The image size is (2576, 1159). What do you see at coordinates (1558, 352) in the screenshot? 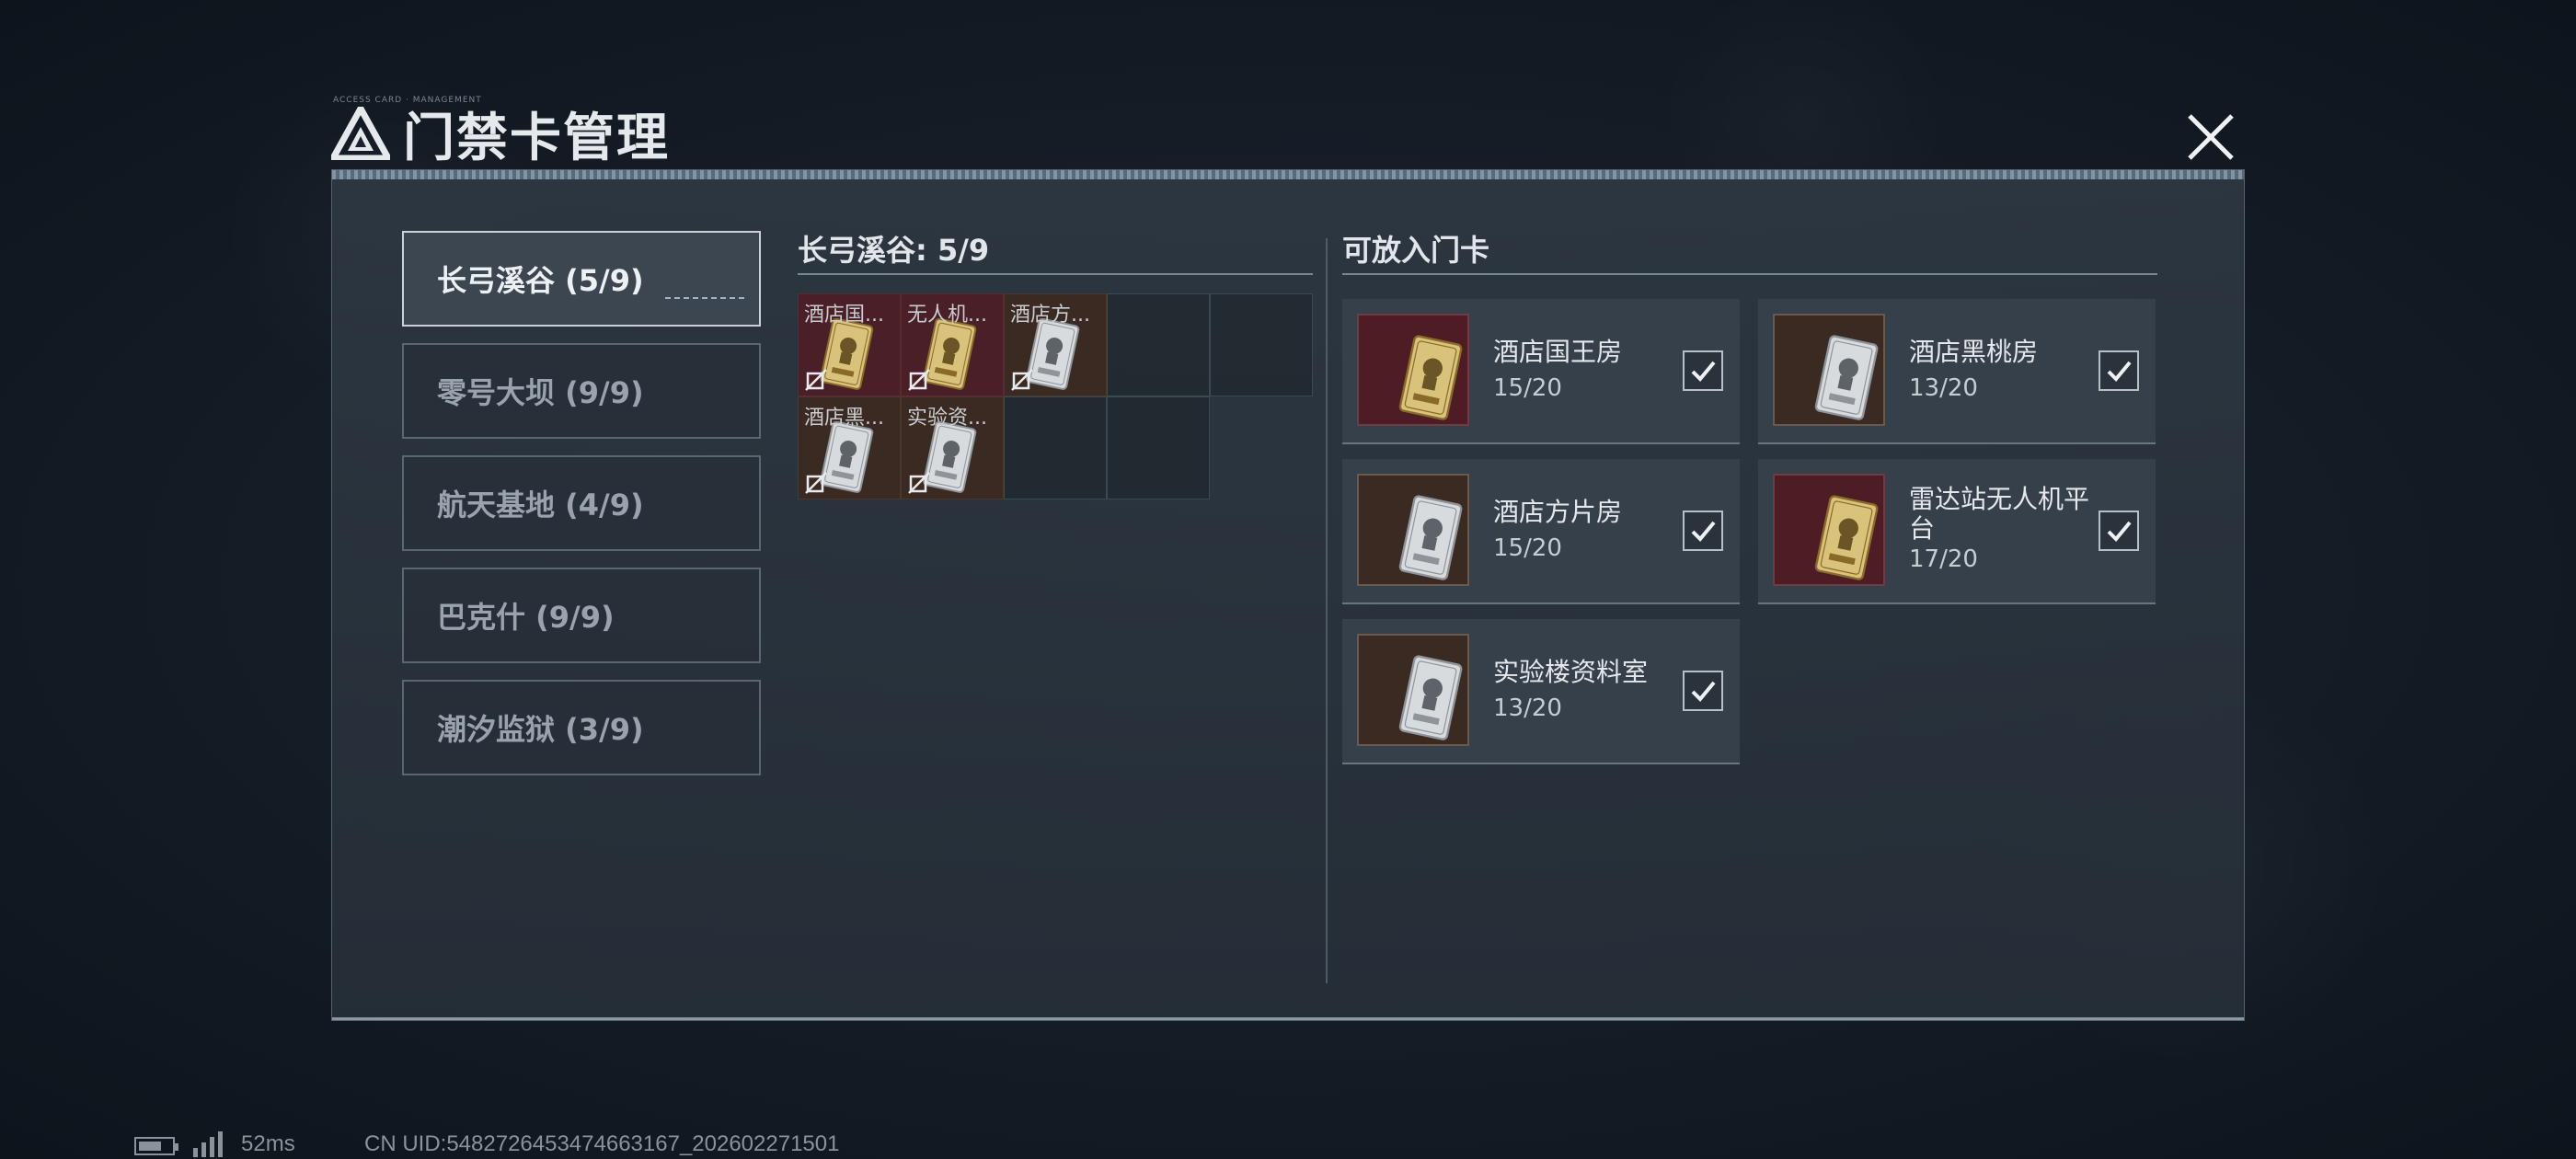
I see `card-name: 酒店国王房` at bounding box center [1558, 352].